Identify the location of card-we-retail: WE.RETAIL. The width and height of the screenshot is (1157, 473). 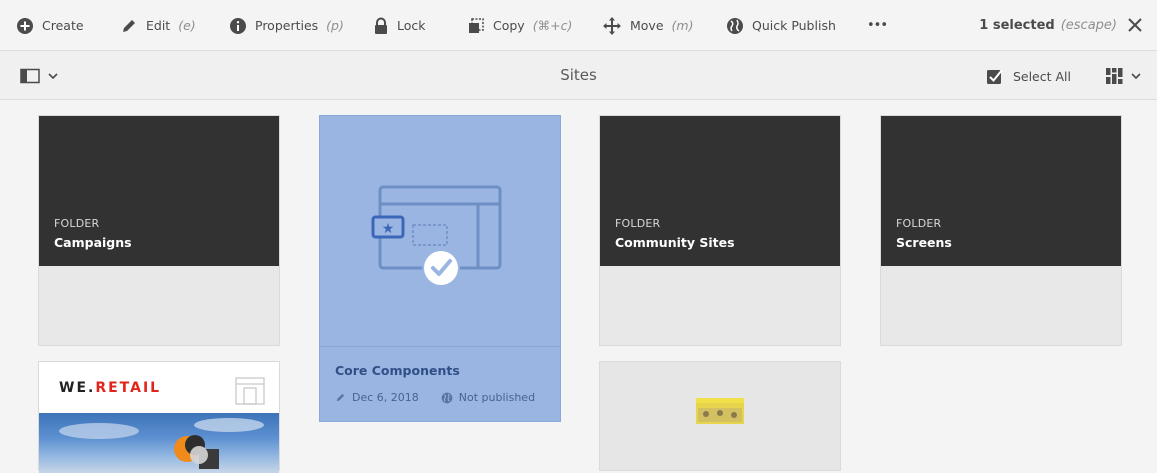
(159, 417).